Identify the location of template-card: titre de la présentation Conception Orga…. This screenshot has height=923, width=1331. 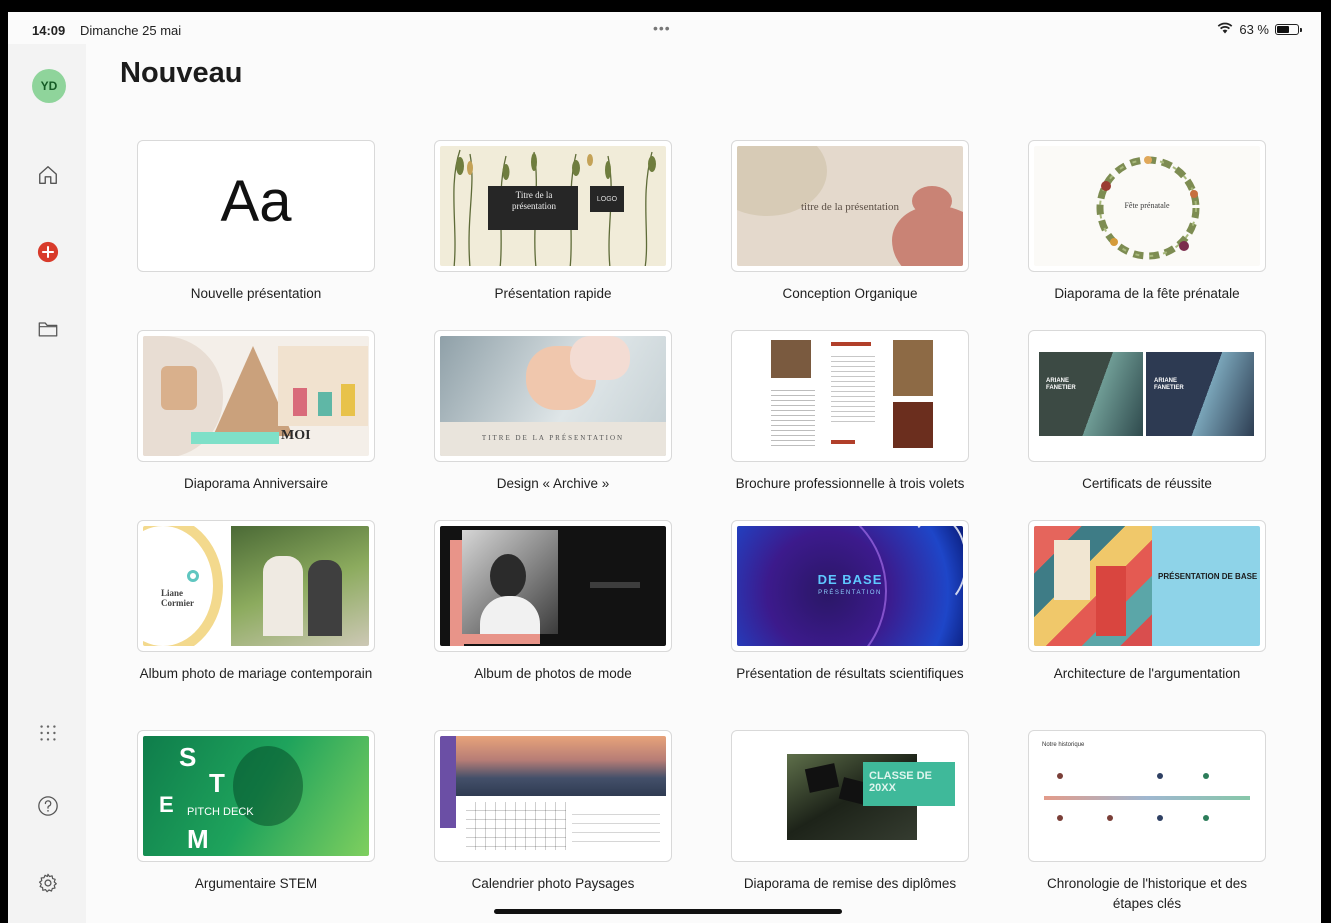
(850, 220).